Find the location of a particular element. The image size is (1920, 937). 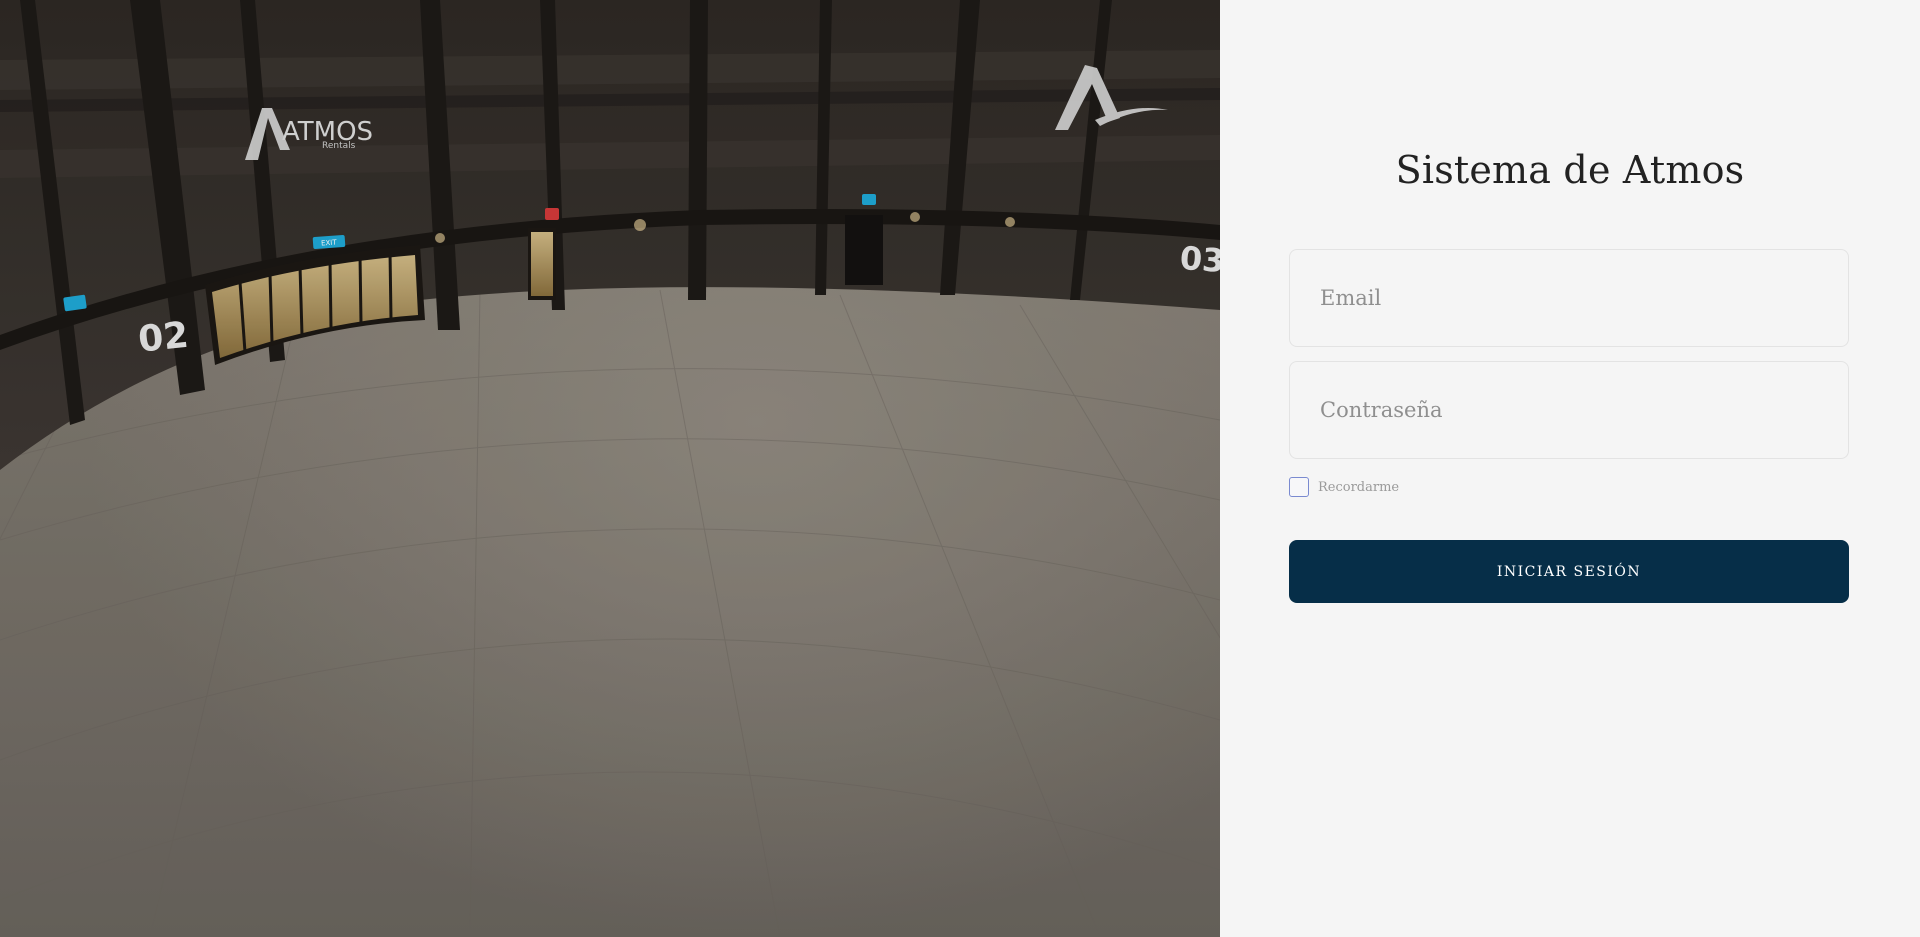

remember-me-checkbox is located at coordinates (1299, 487).